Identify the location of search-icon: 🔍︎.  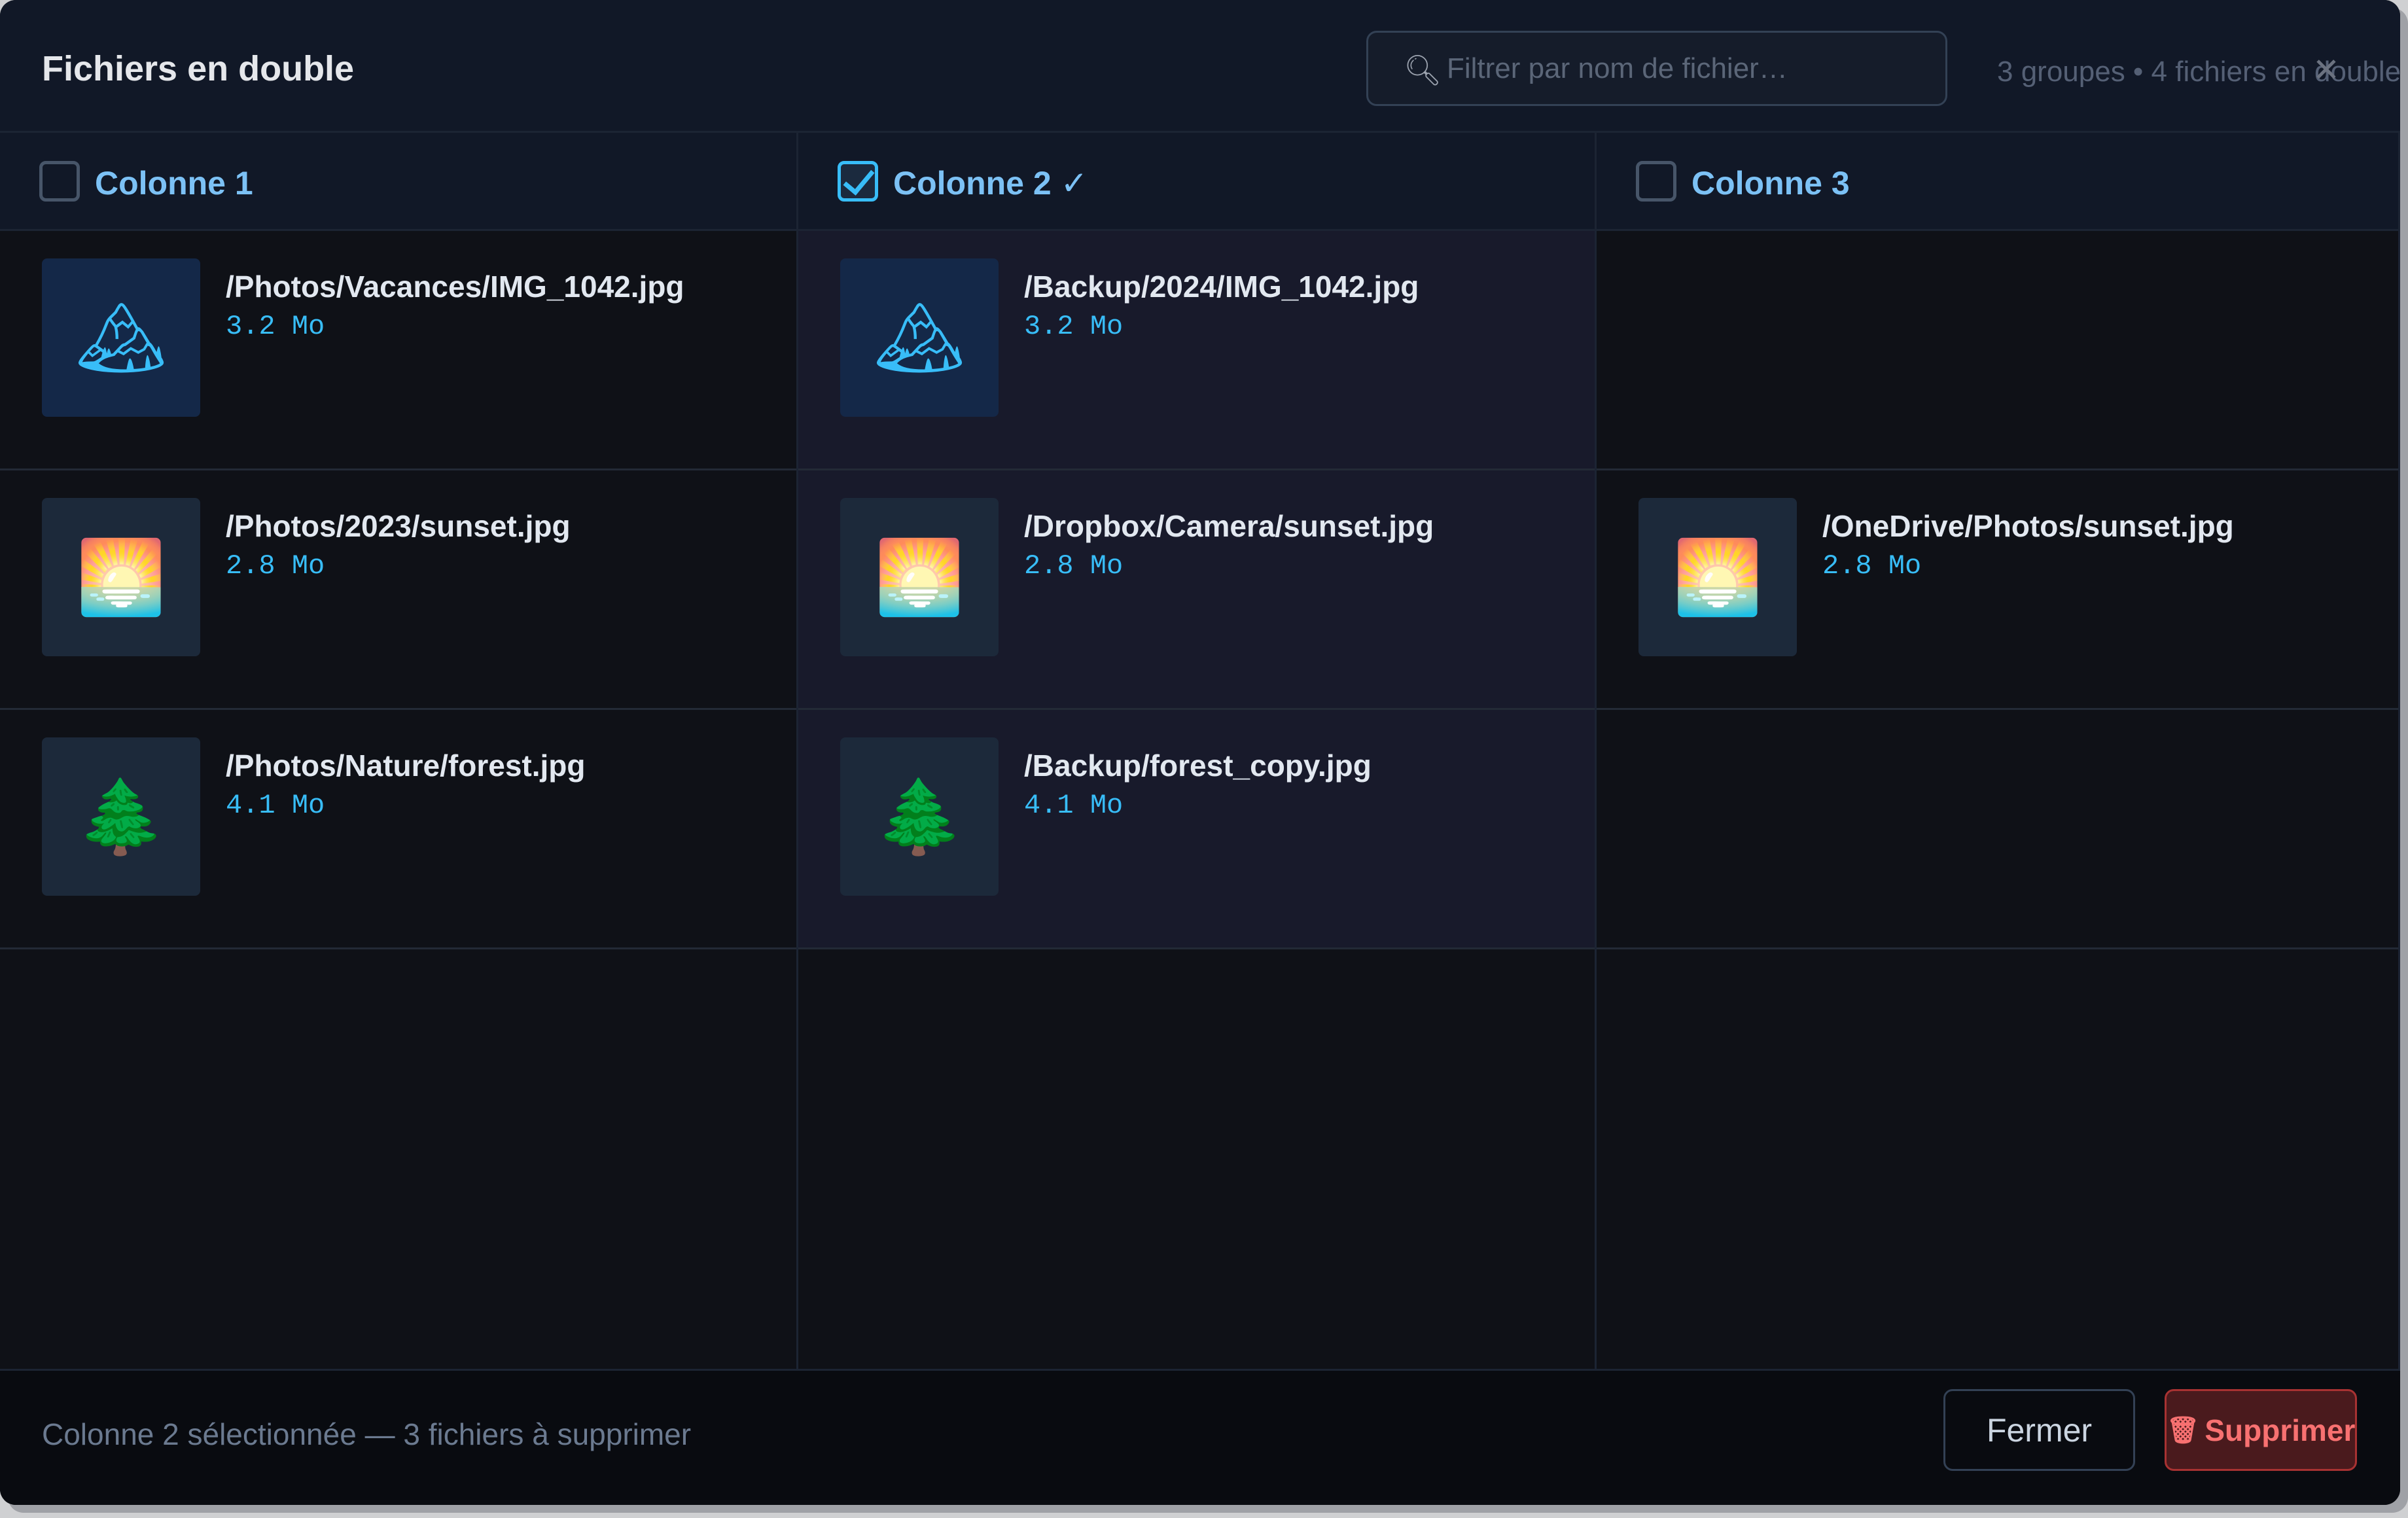
(1423, 70).